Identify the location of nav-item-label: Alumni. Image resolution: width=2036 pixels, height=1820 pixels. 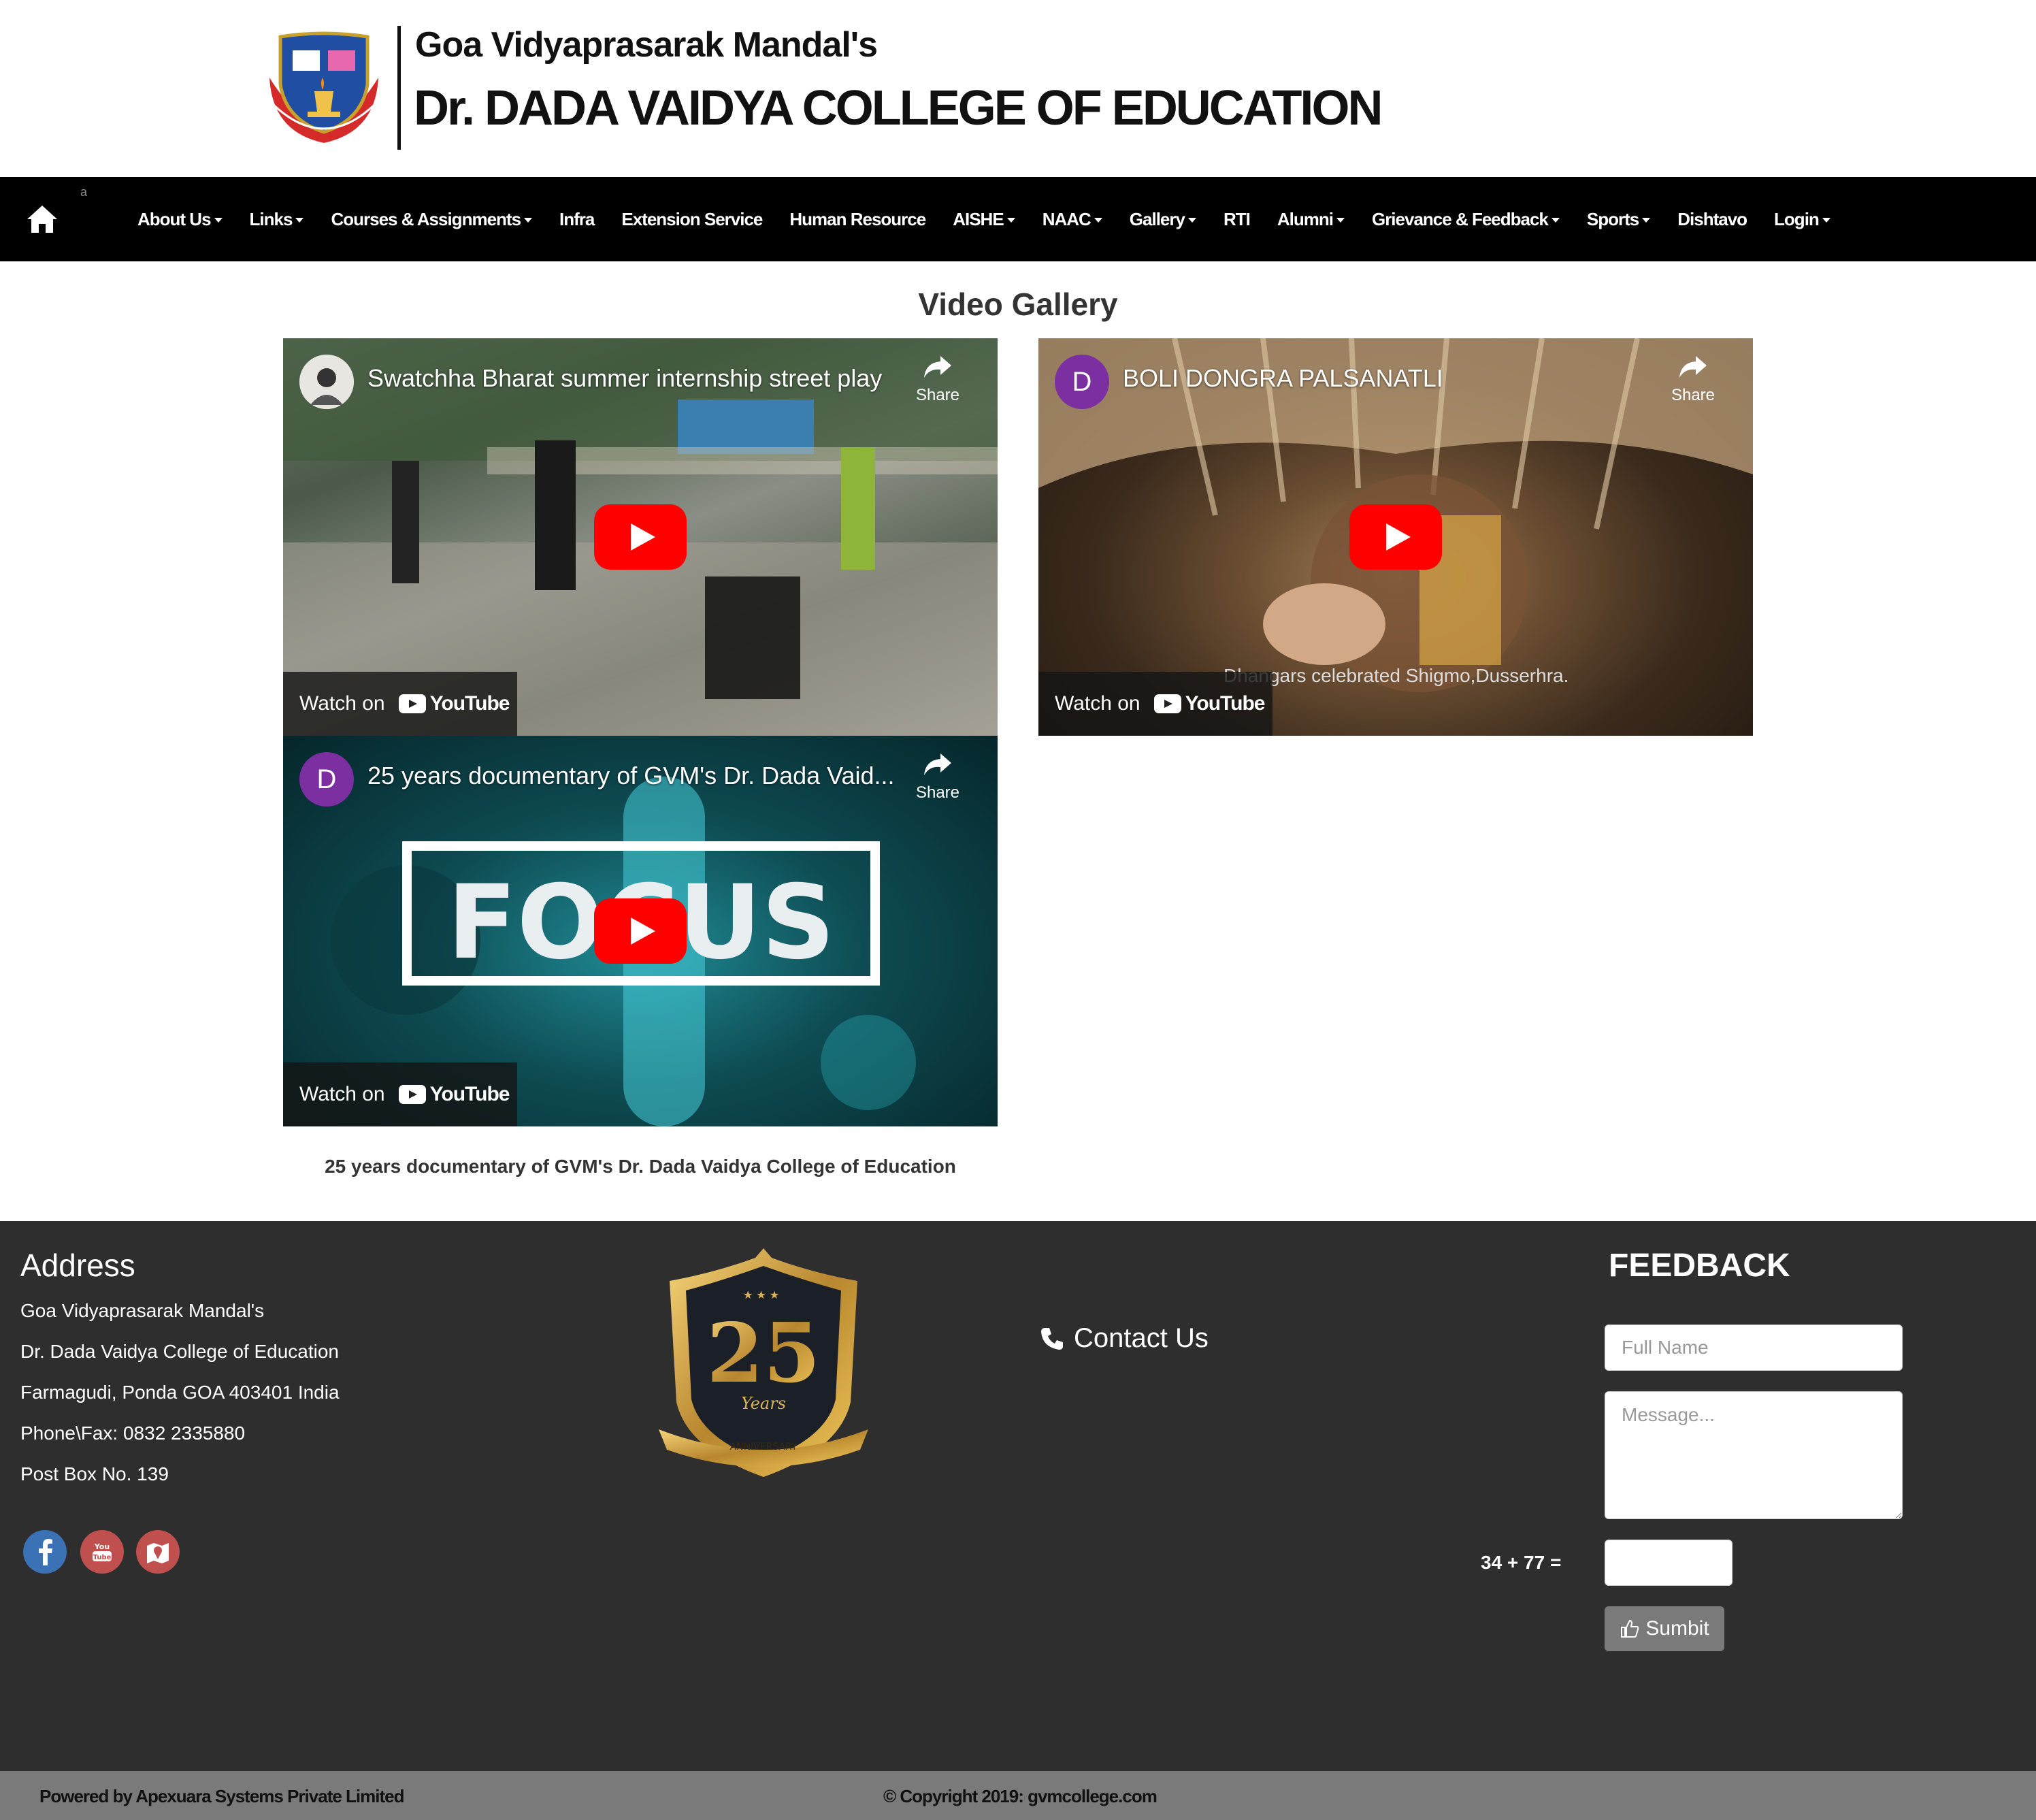
(1306, 219).